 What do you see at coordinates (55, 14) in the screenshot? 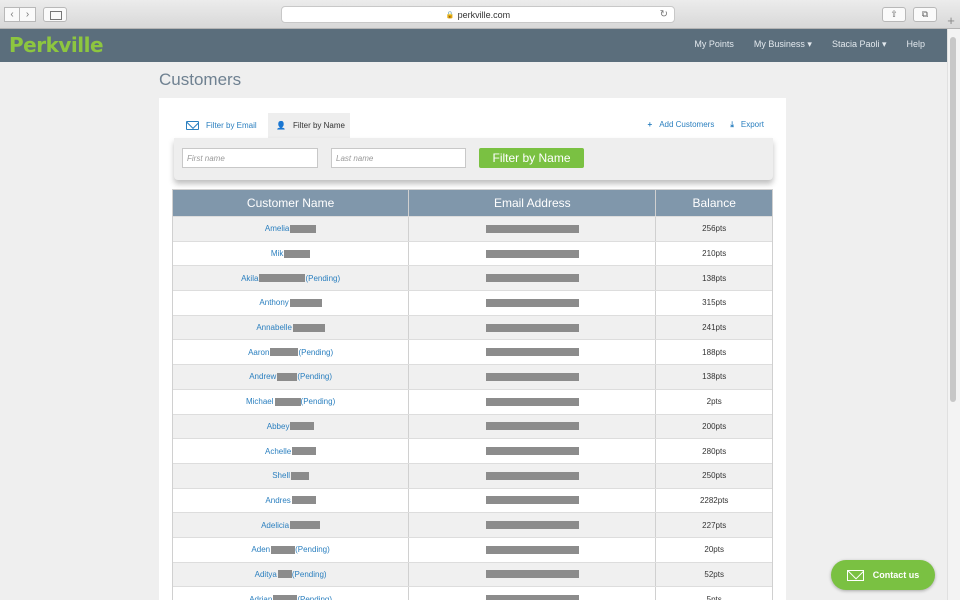
I see `sidebar-toggle-icon` at bounding box center [55, 14].